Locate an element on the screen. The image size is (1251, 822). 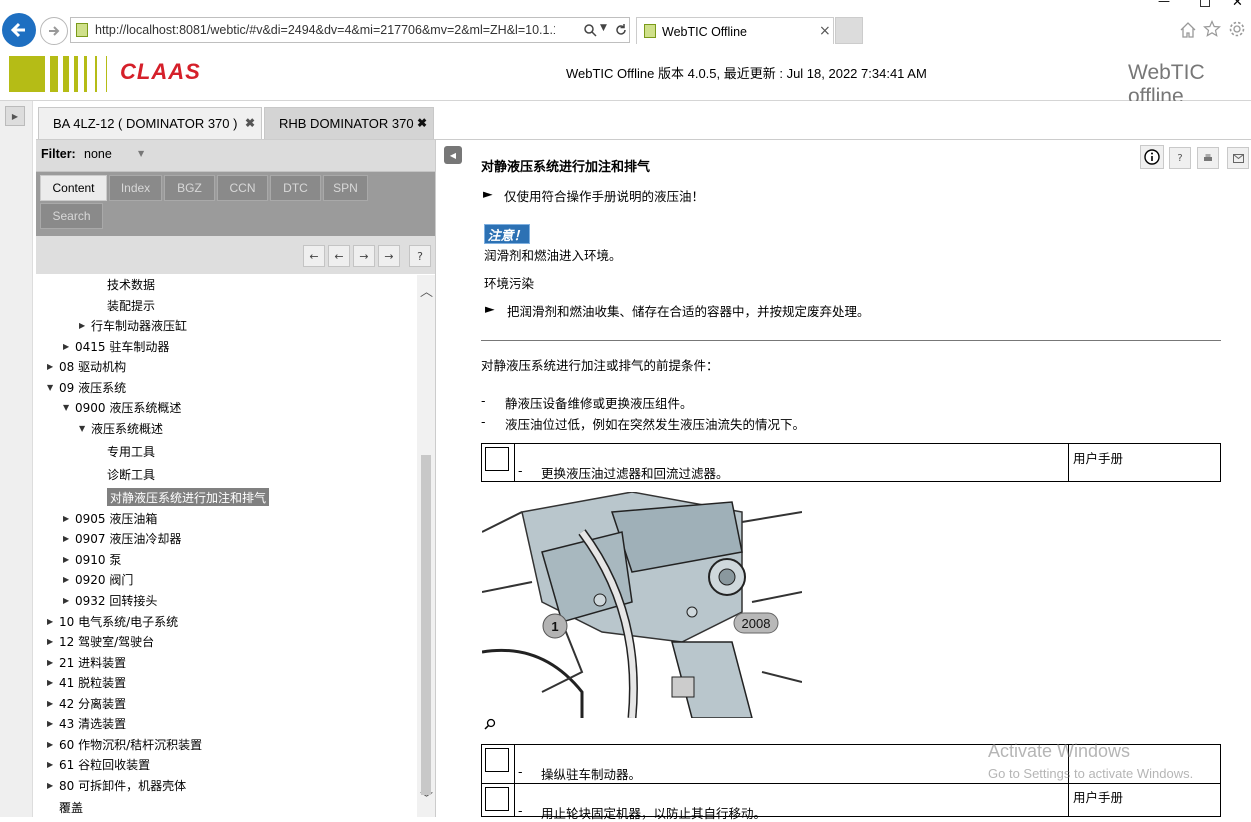
tree-item: ▶ 0920 阀门 is located at coordinates (98, 579).